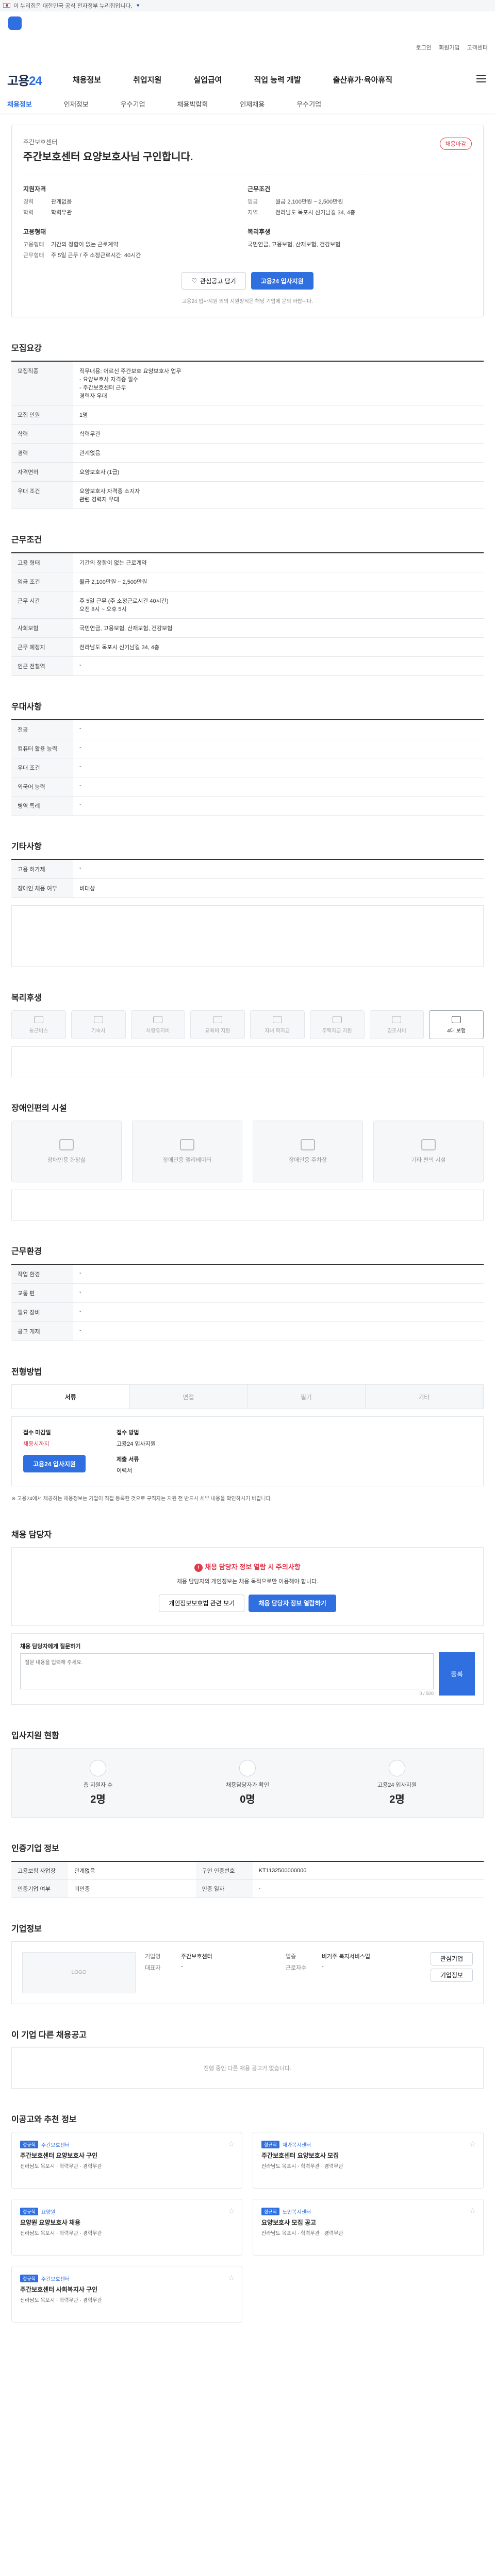 The image size is (495, 2576). I want to click on method-h: 접수 방법, so click(127, 1433).